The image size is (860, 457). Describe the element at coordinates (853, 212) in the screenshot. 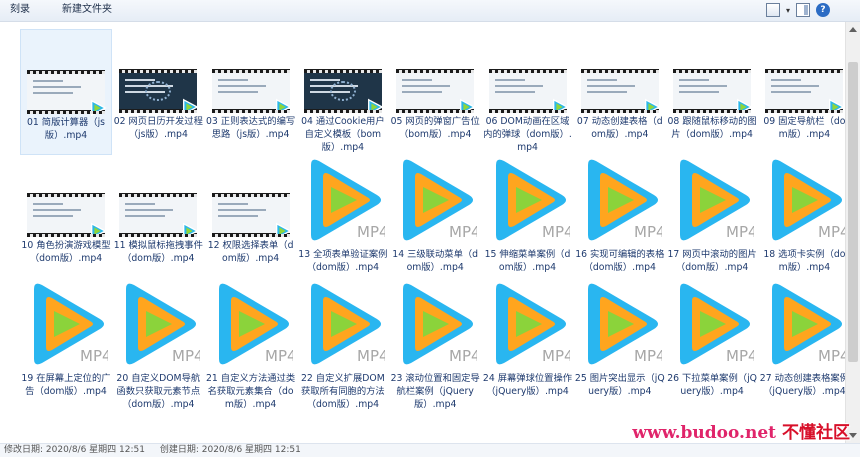

I see `scroll-thumb` at that location.